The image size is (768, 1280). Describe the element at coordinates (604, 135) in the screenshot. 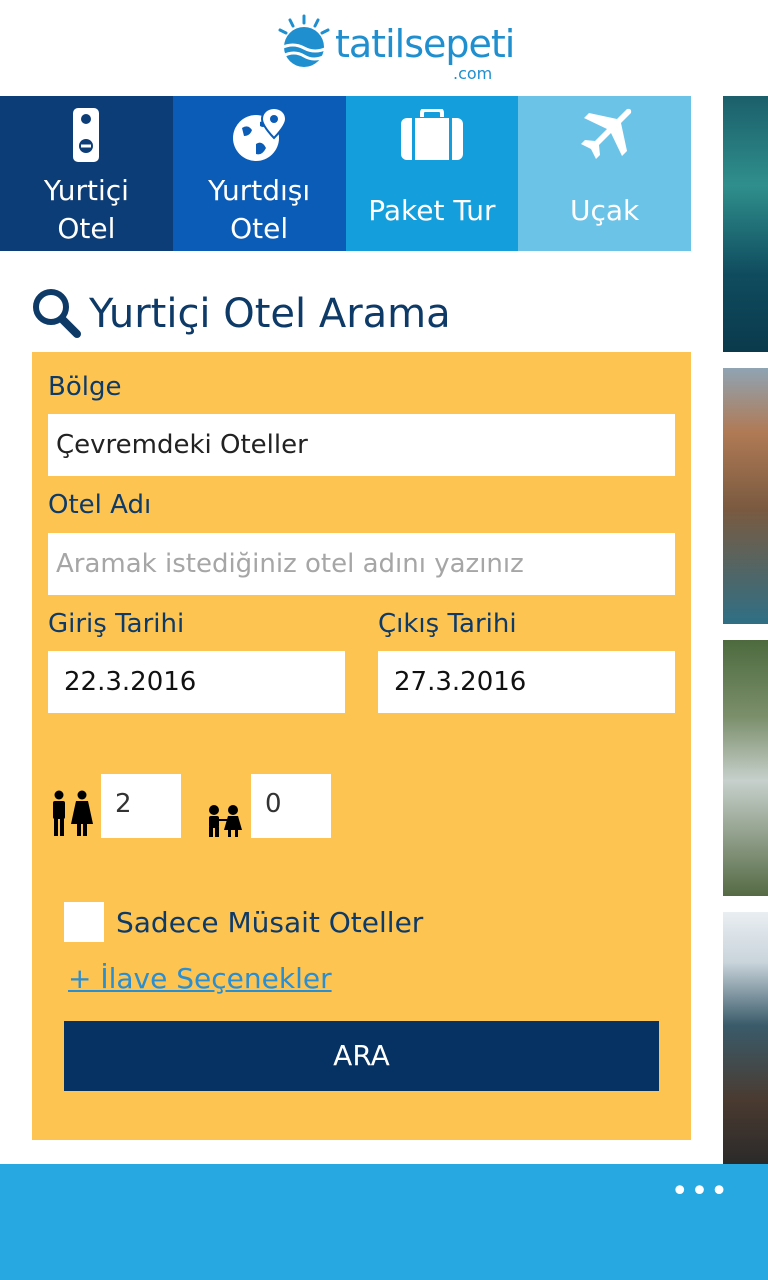

I see `airplane-icon` at that location.